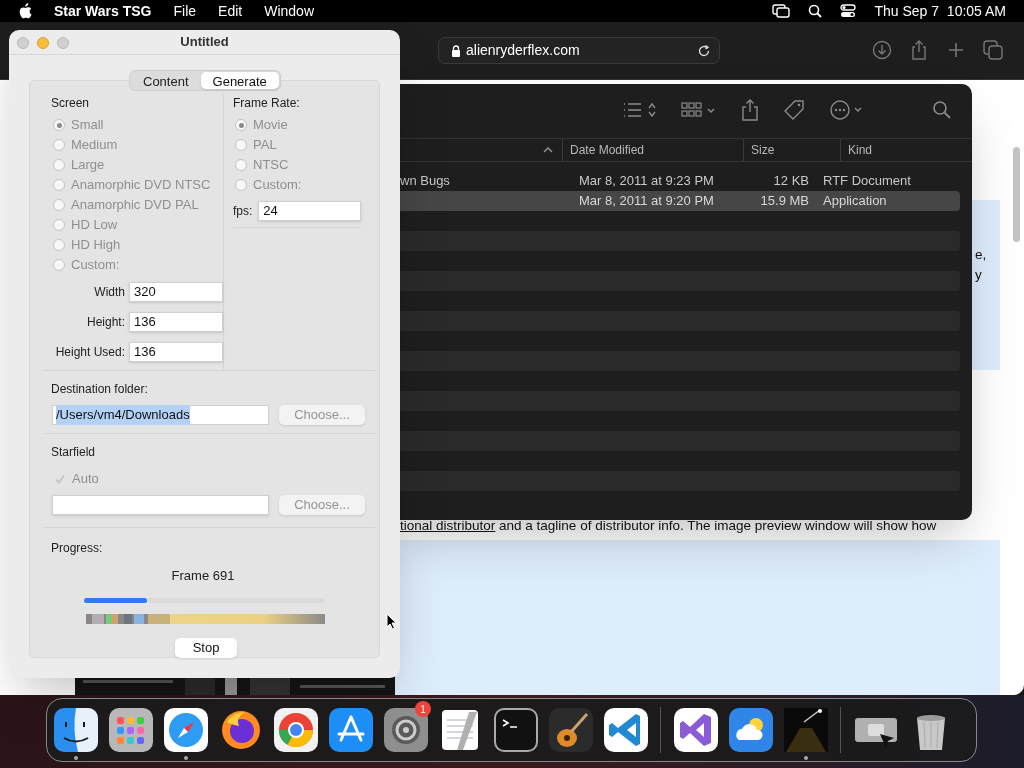 This screenshot has height=768, width=1024. I want to click on checkbox-label: Auto, so click(85, 479).